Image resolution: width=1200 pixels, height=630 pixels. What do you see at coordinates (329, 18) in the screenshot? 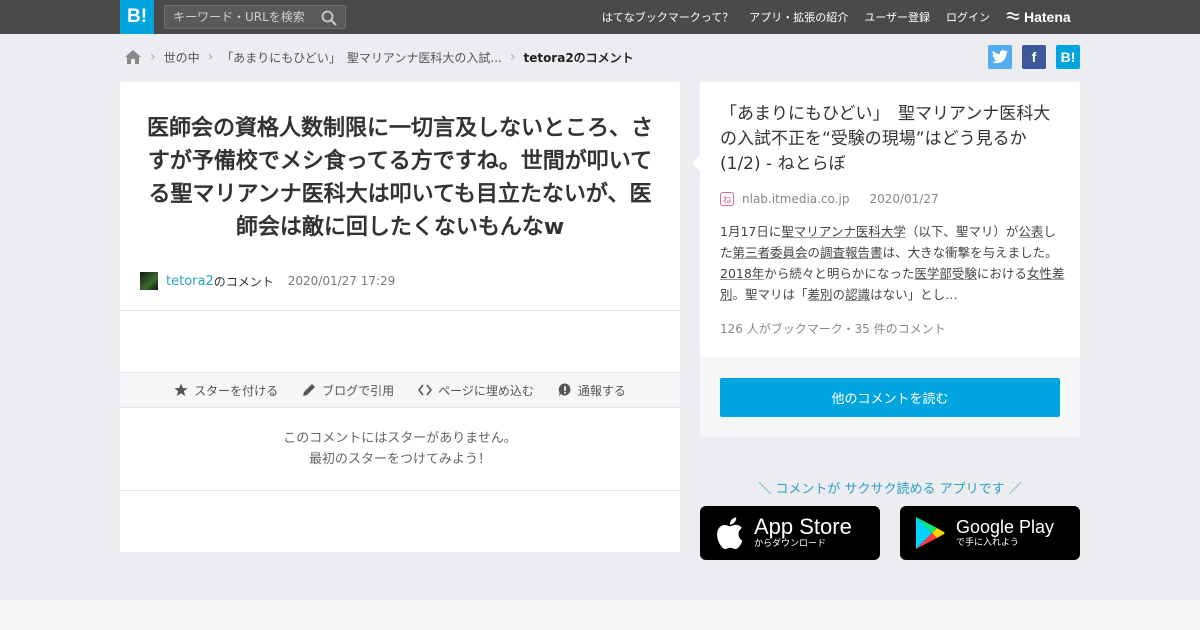
I see `search-icon` at bounding box center [329, 18].